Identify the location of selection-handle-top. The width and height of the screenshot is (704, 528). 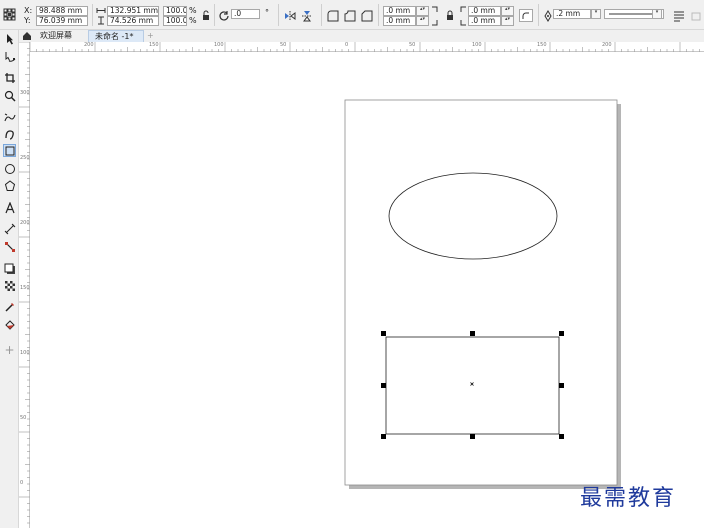
(472, 333).